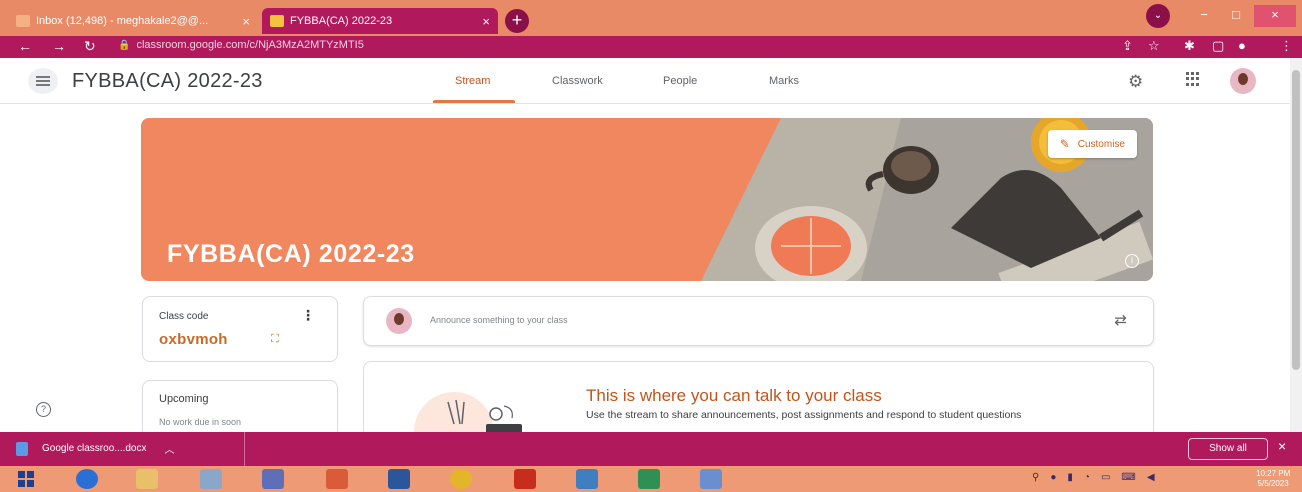  I want to click on url-field: 🔒 classroom.google.com/c/NjA3MzA2MTYzMTI5, so click(241, 45).